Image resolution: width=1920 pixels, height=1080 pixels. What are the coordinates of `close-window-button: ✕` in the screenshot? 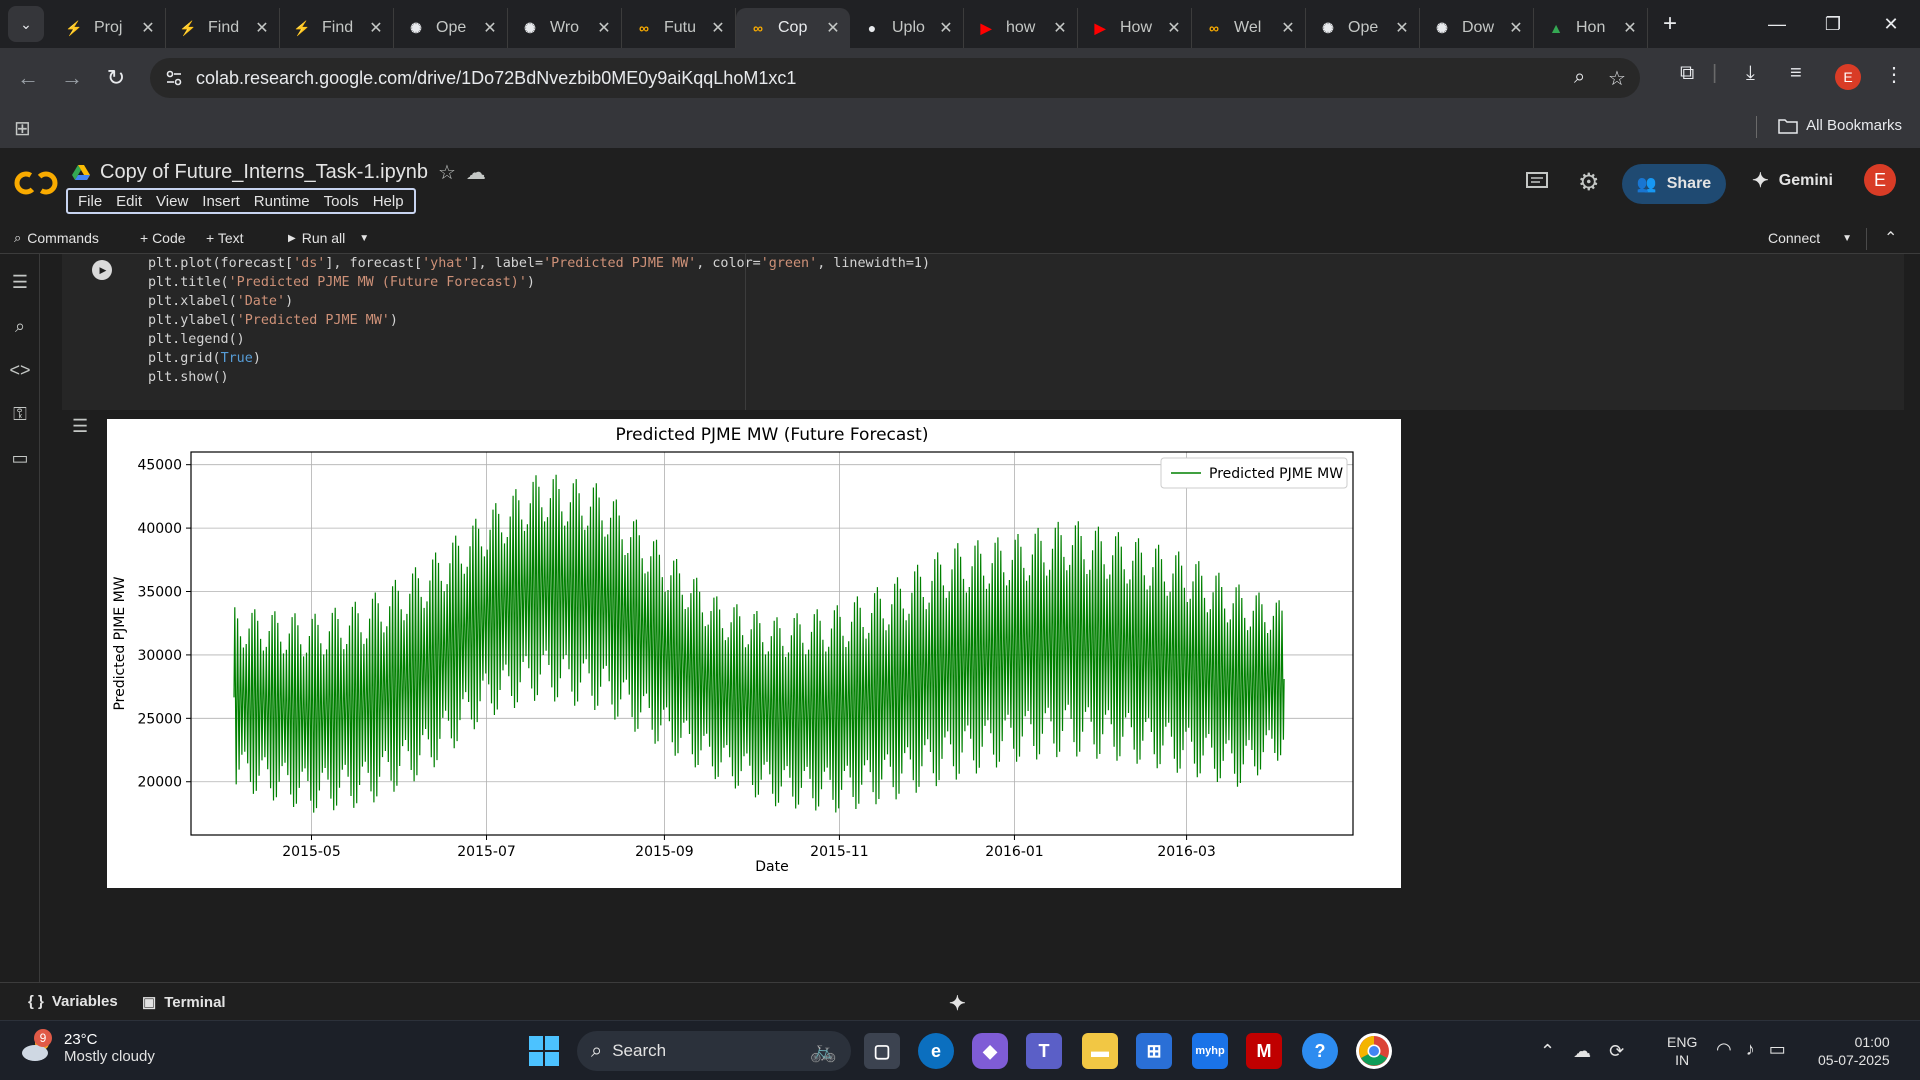 It's located at (1891, 24).